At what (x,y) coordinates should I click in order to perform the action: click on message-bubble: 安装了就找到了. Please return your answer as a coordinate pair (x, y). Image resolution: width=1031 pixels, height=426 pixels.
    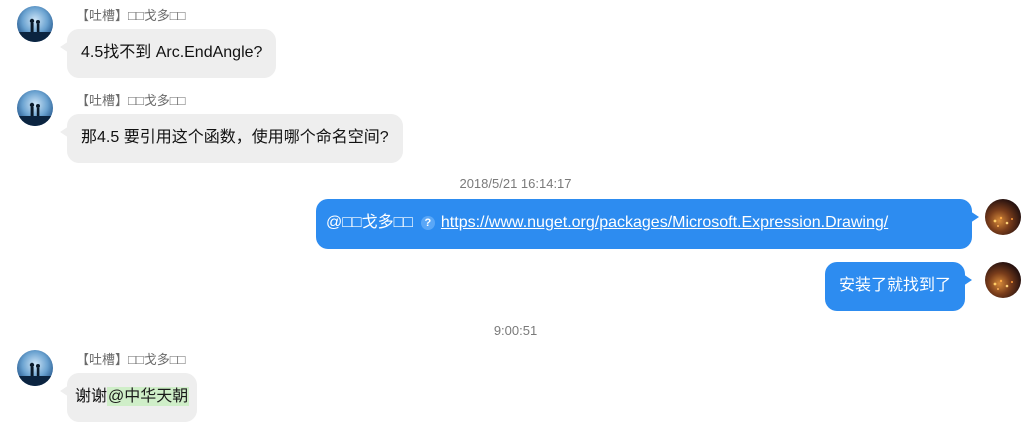
    Looking at the image, I should click on (899, 286).